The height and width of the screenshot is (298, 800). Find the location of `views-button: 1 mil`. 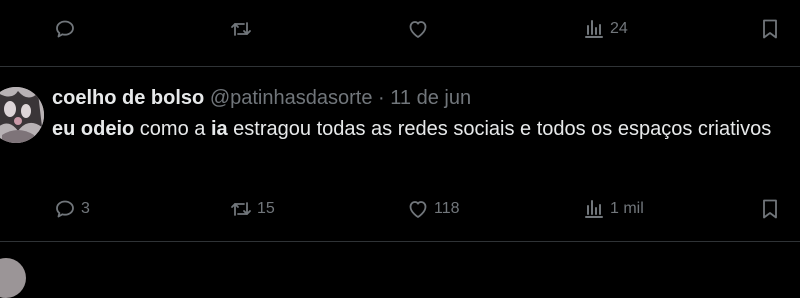

views-button: 1 mil is located at coordinates (613, 209).